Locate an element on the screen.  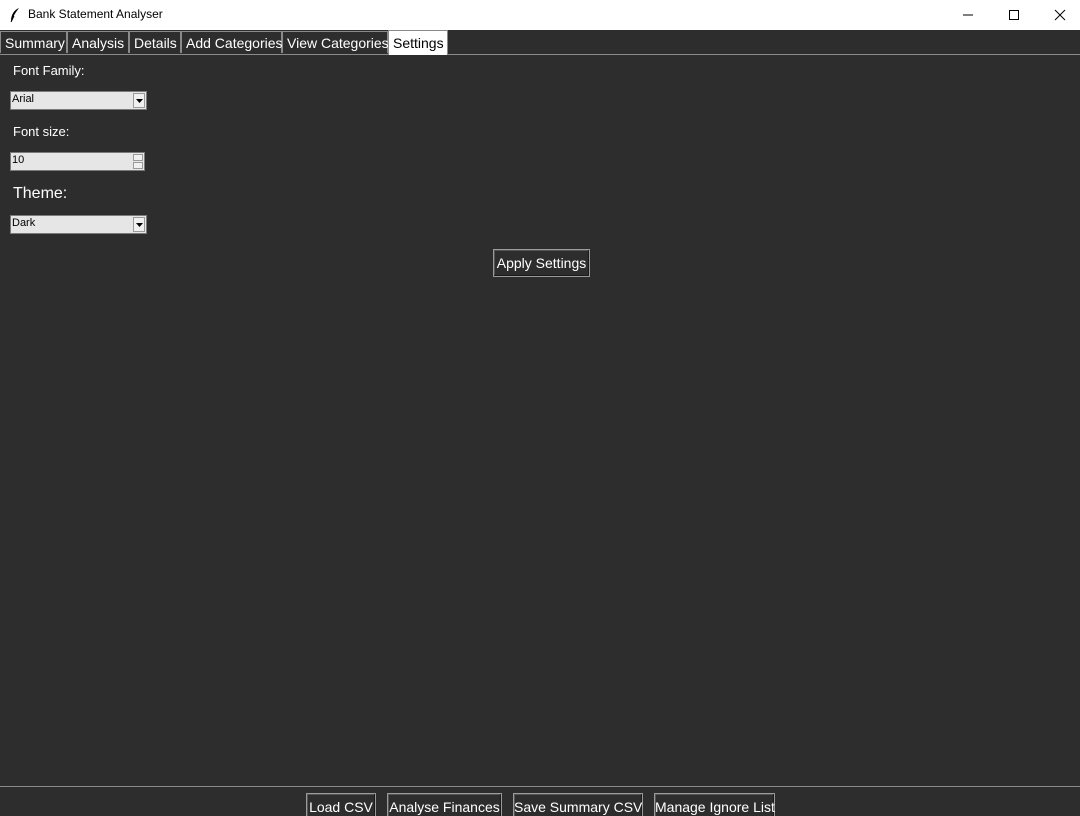
save-summary-csv-button: Save Summary CSV is located at coordinates (578, 804).